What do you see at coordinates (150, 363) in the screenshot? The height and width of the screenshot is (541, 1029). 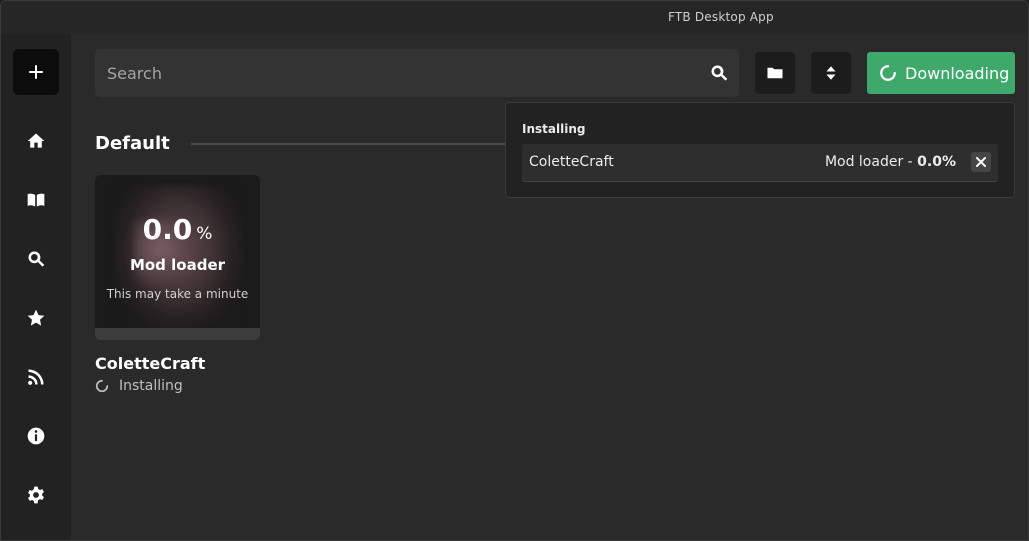 I see `instance-name: ColetteCraft` at bounding box center [150, 363].